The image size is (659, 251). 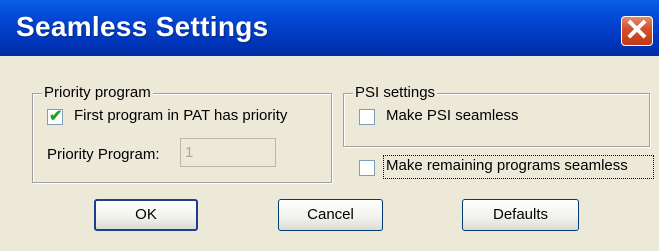 I want to click on first-program-priority-label: First program in PAT has priority, so click(x=180, y=115).